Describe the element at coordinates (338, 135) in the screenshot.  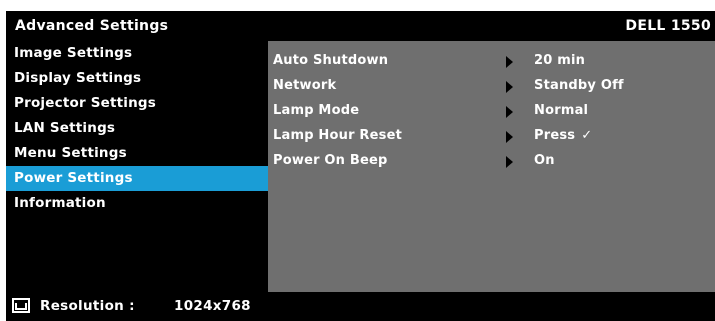
I see `setting-label: Lamp Hour Reset` at that location.